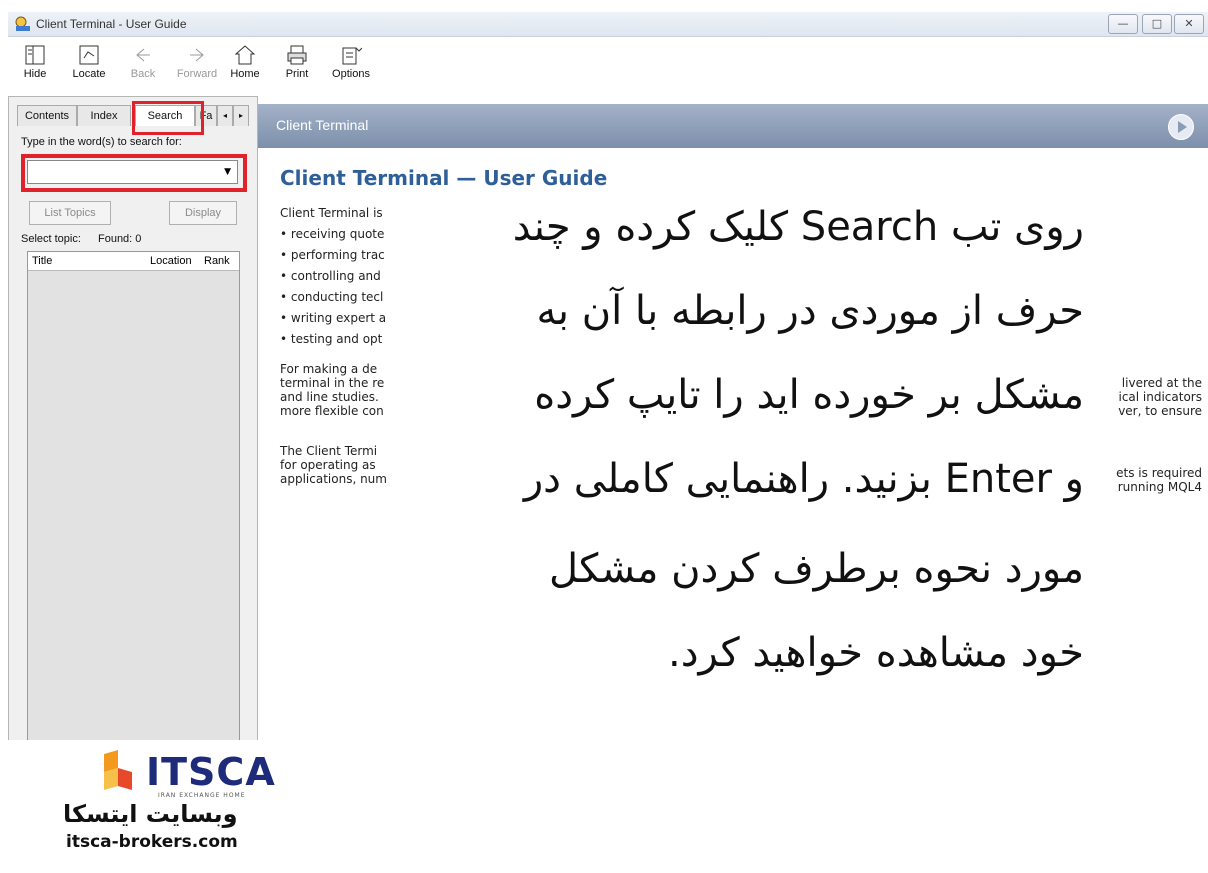 The image size is (1208, 873). I want to click on maximize-button: □, so click(1157, 24).